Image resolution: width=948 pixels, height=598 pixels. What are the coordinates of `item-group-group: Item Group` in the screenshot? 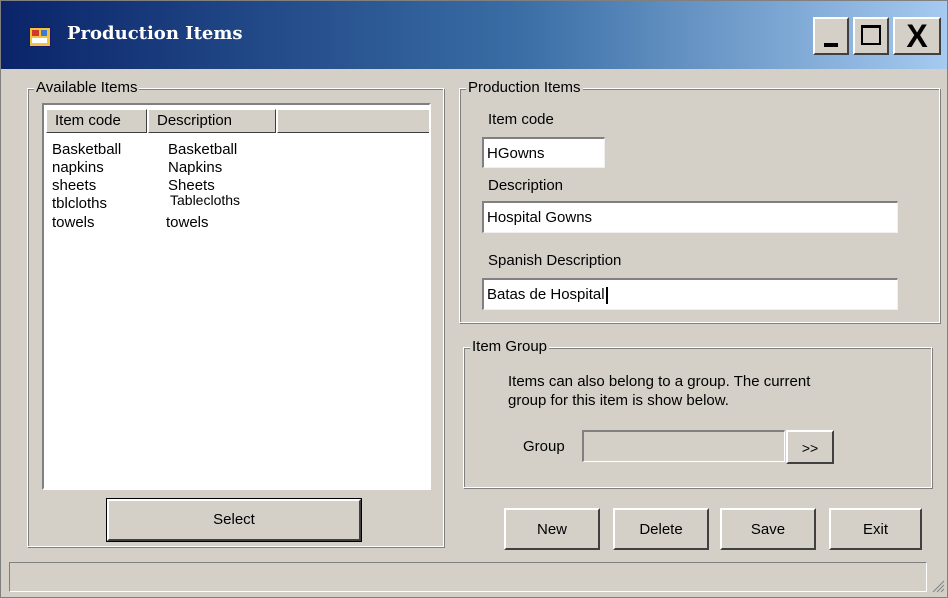 It's located at (697, 413).